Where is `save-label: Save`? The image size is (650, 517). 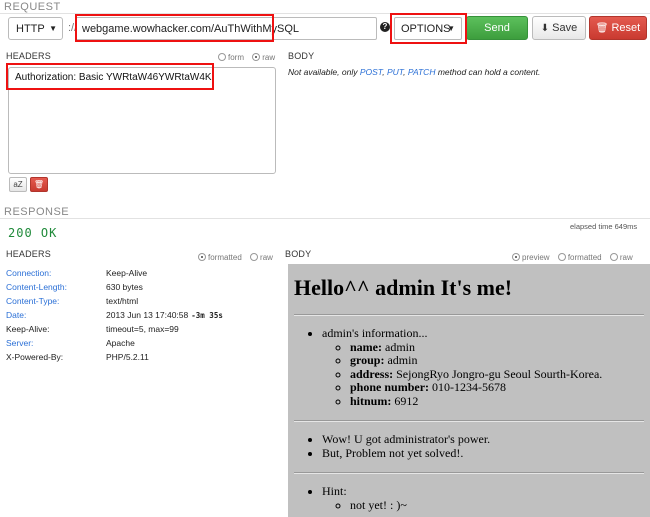
save-label: Save is located at coordinates (565, 28).